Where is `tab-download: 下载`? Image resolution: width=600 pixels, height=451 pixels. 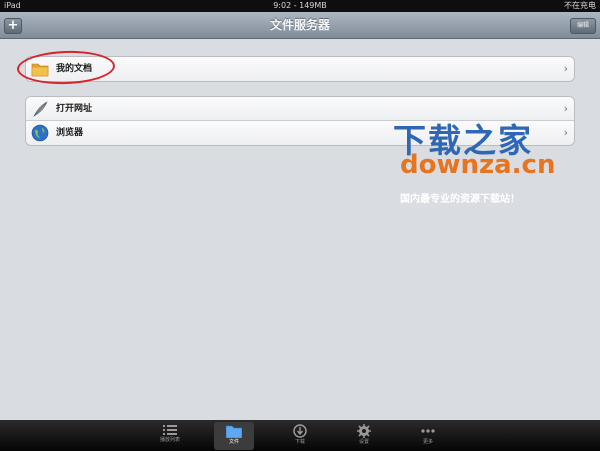 tab-download: 下载 is located at coordinates (300, 436).